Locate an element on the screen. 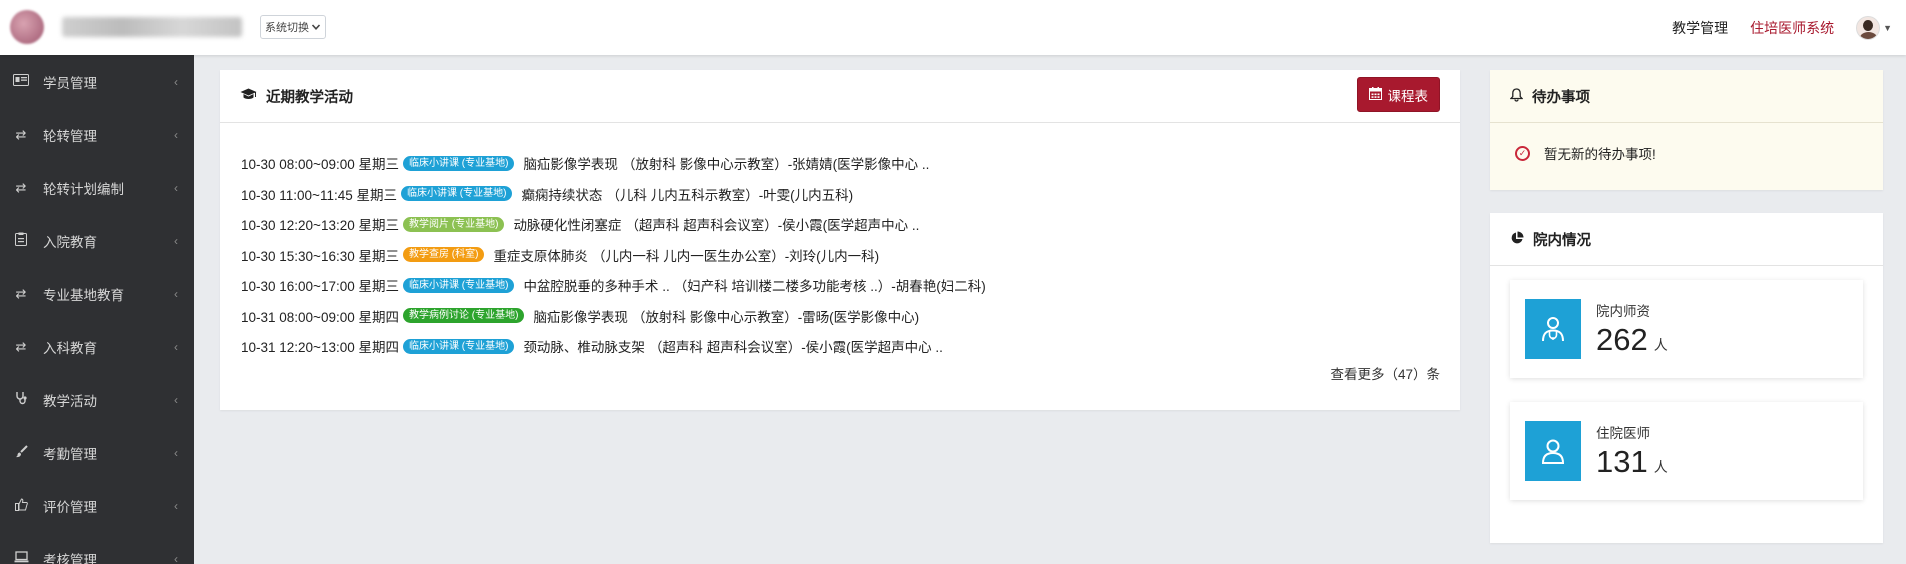  blurred-app-title is located at coordinates (152, 27).